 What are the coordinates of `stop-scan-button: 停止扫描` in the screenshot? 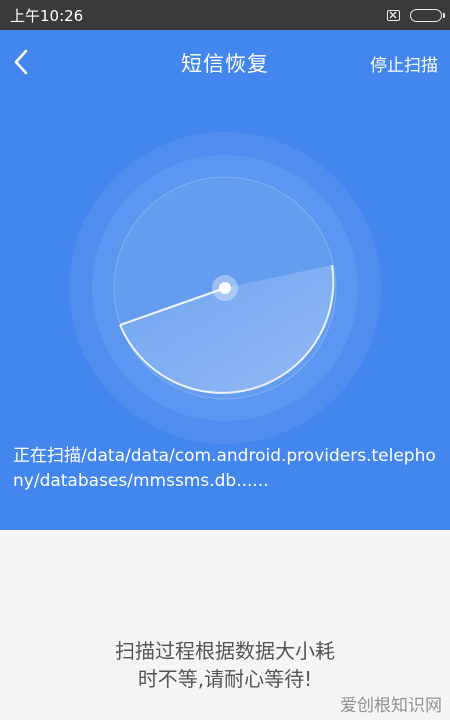 It's located at (404, 63).